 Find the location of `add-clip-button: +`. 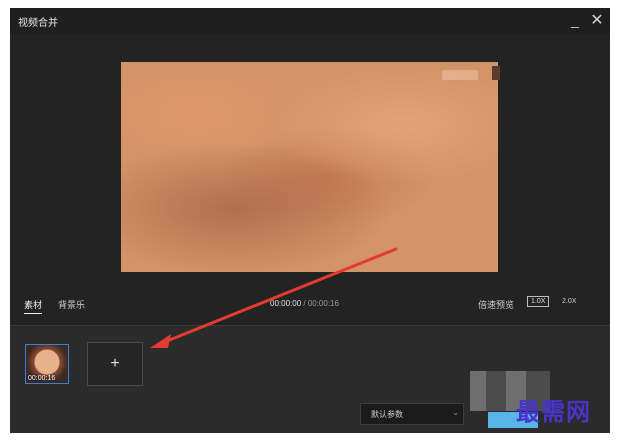

add-clip-button: + is located at coordinates (115, 364).